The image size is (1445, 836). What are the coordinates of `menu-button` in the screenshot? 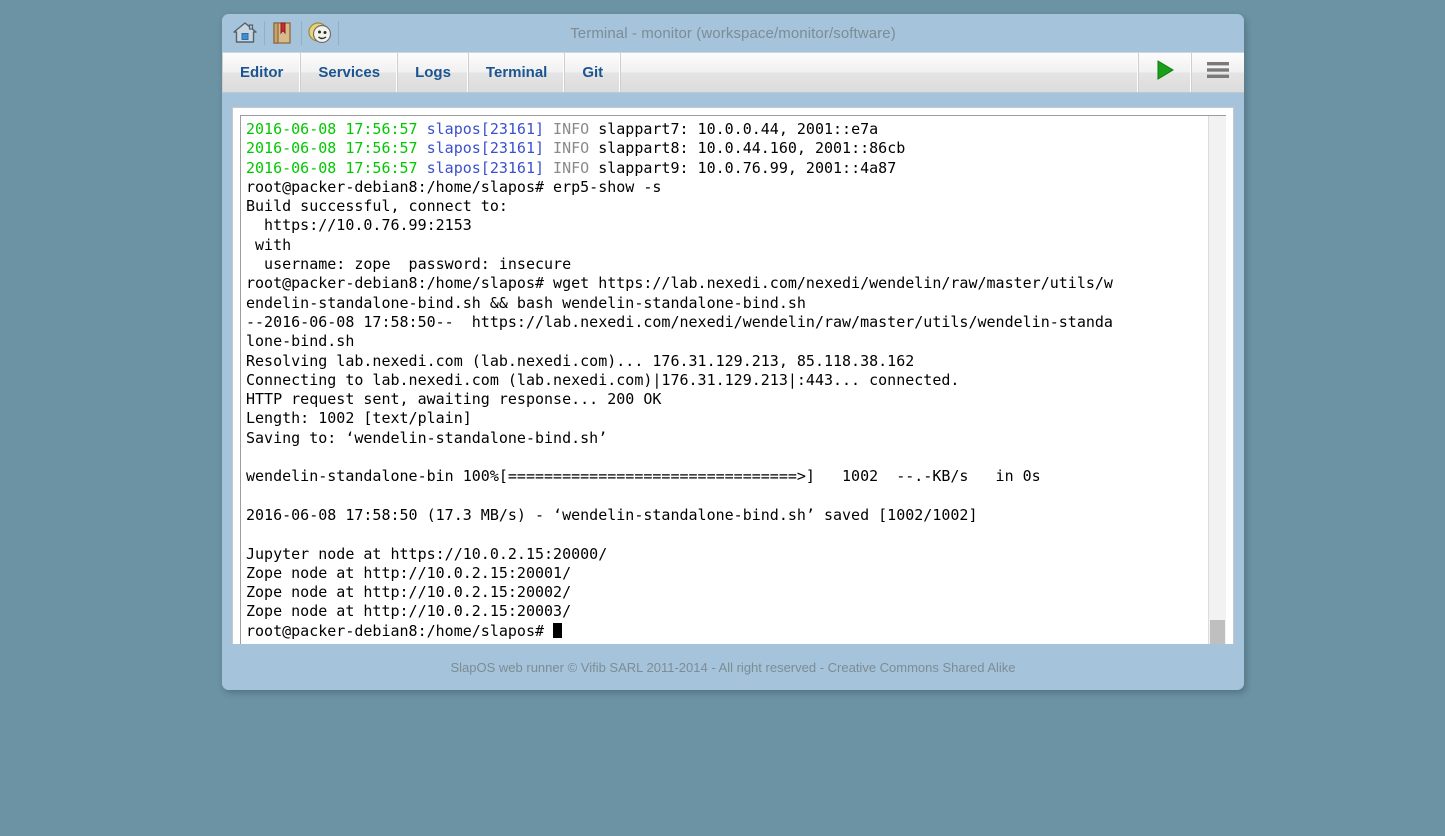 It's located at (1218, 72).